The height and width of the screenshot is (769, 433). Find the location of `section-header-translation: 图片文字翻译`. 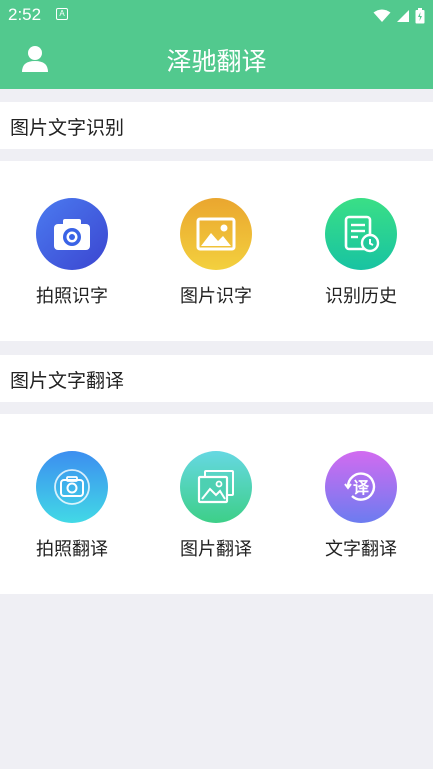

section-header-translation: 图片文字翻译 is located at coordinates (216, 378).